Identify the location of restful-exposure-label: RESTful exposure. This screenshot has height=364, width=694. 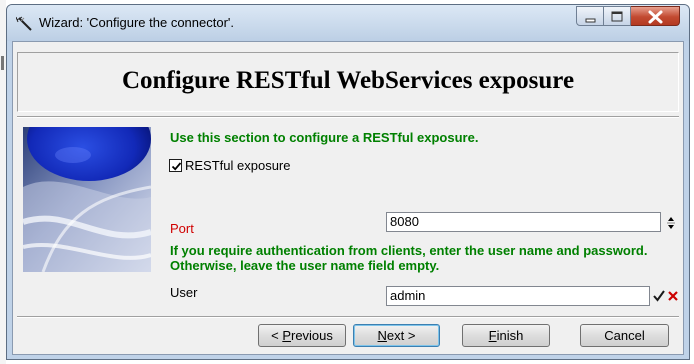
(238, 165).